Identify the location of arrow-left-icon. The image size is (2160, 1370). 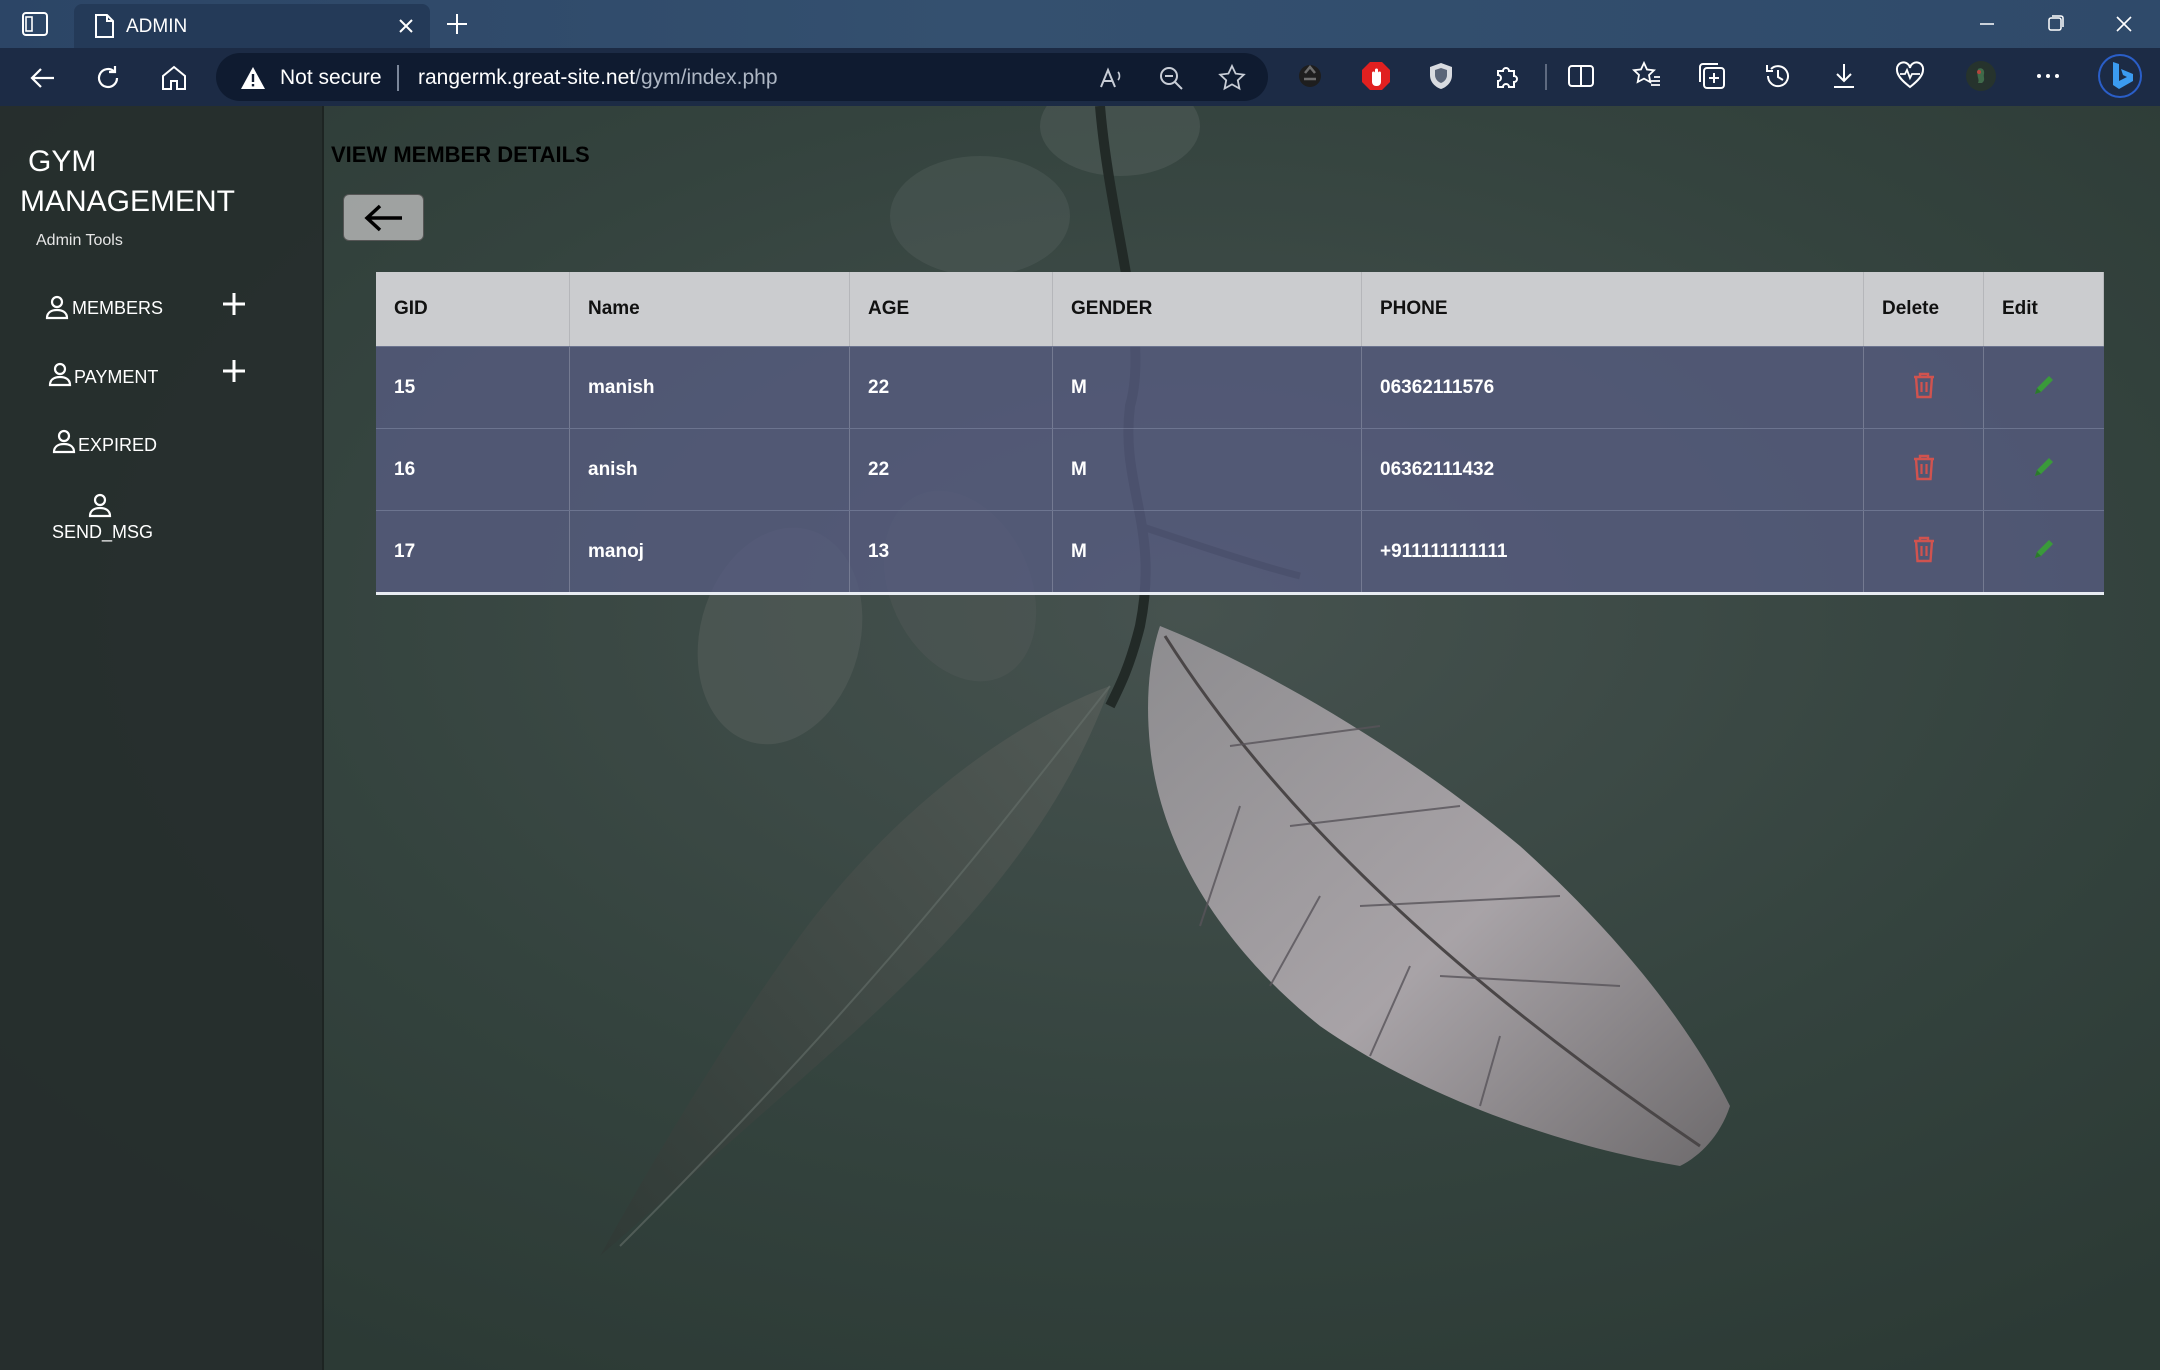
(383, 218).